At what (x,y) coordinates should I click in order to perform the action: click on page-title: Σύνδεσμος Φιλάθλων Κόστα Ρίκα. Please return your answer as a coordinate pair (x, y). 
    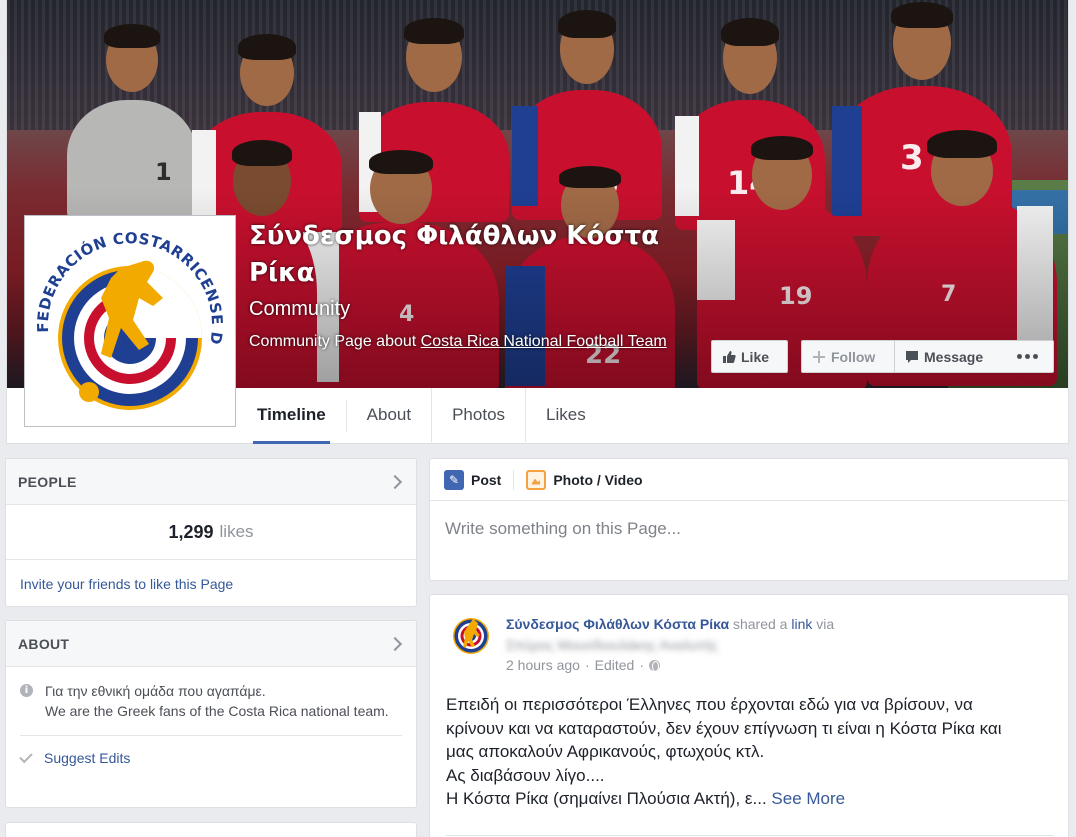
    Looking at the image, I should click on (454, 254).